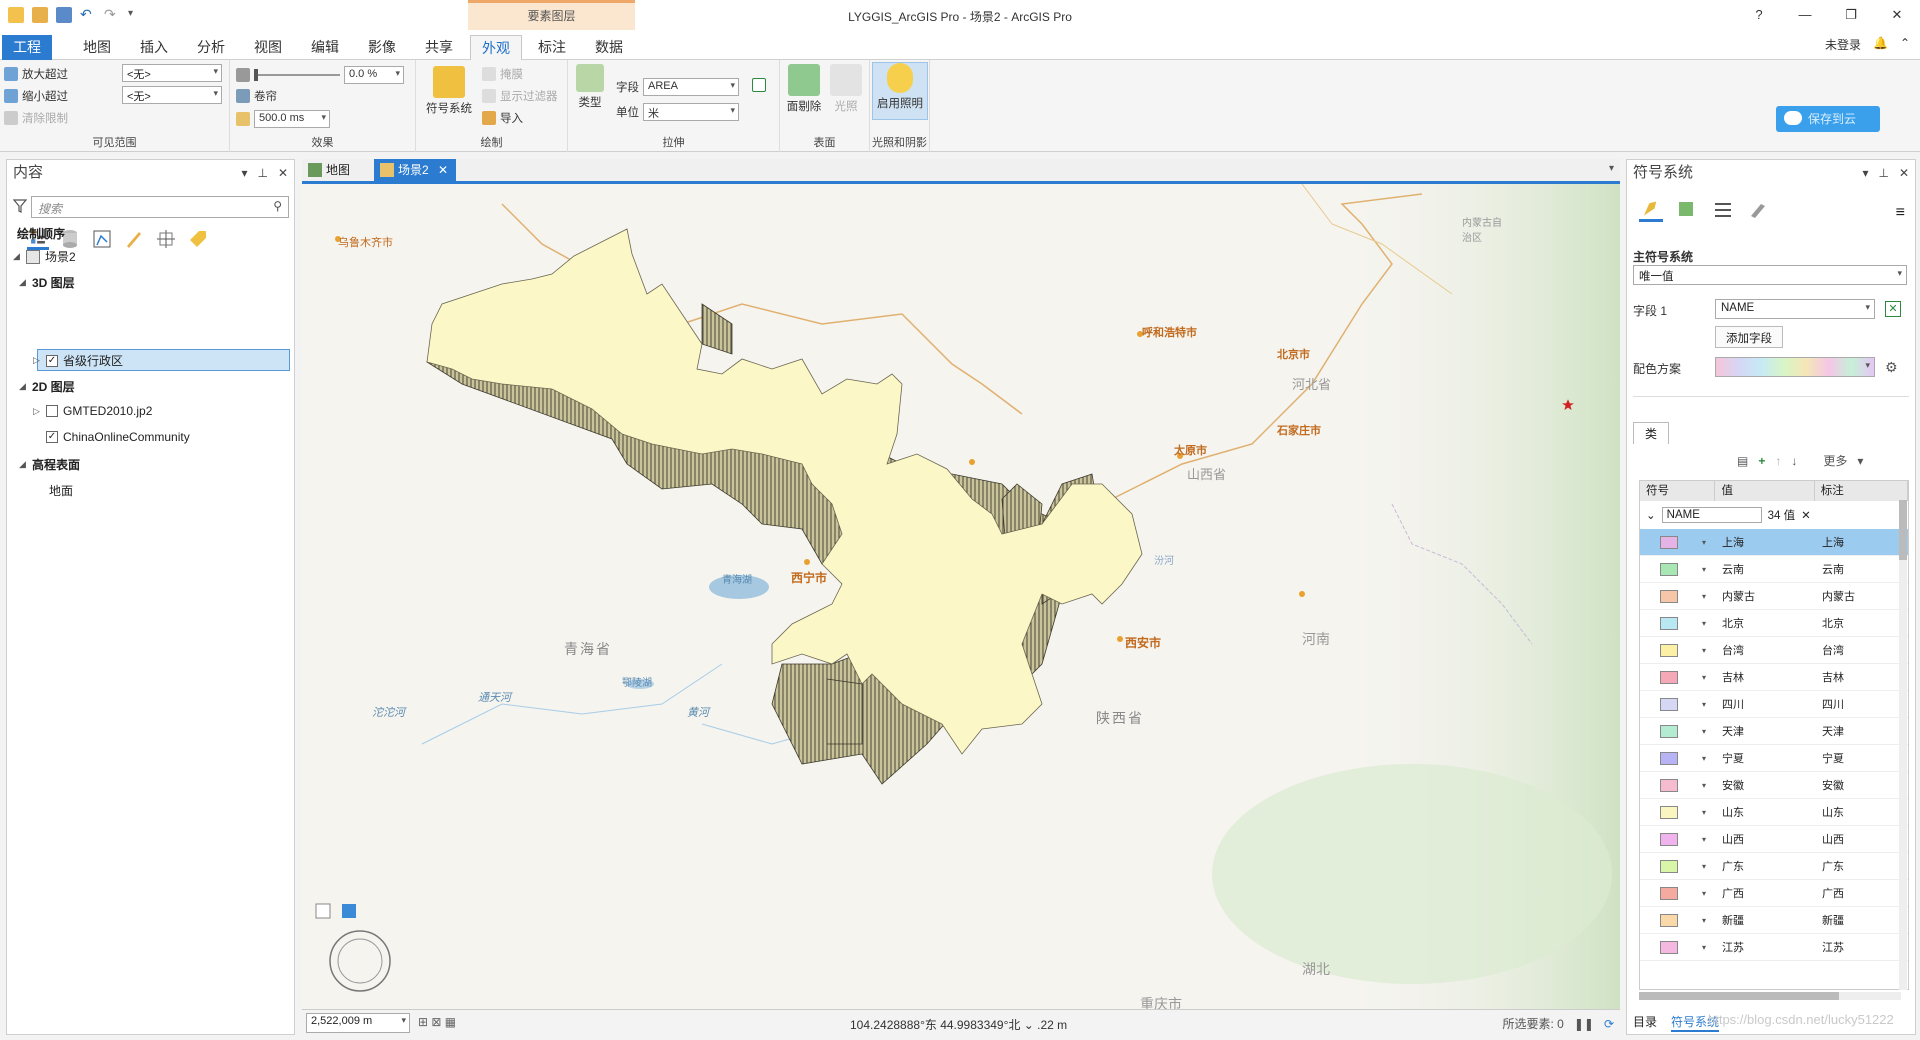  I want to click on symbology-method-combo: 唯一值, so click(1770, 275).